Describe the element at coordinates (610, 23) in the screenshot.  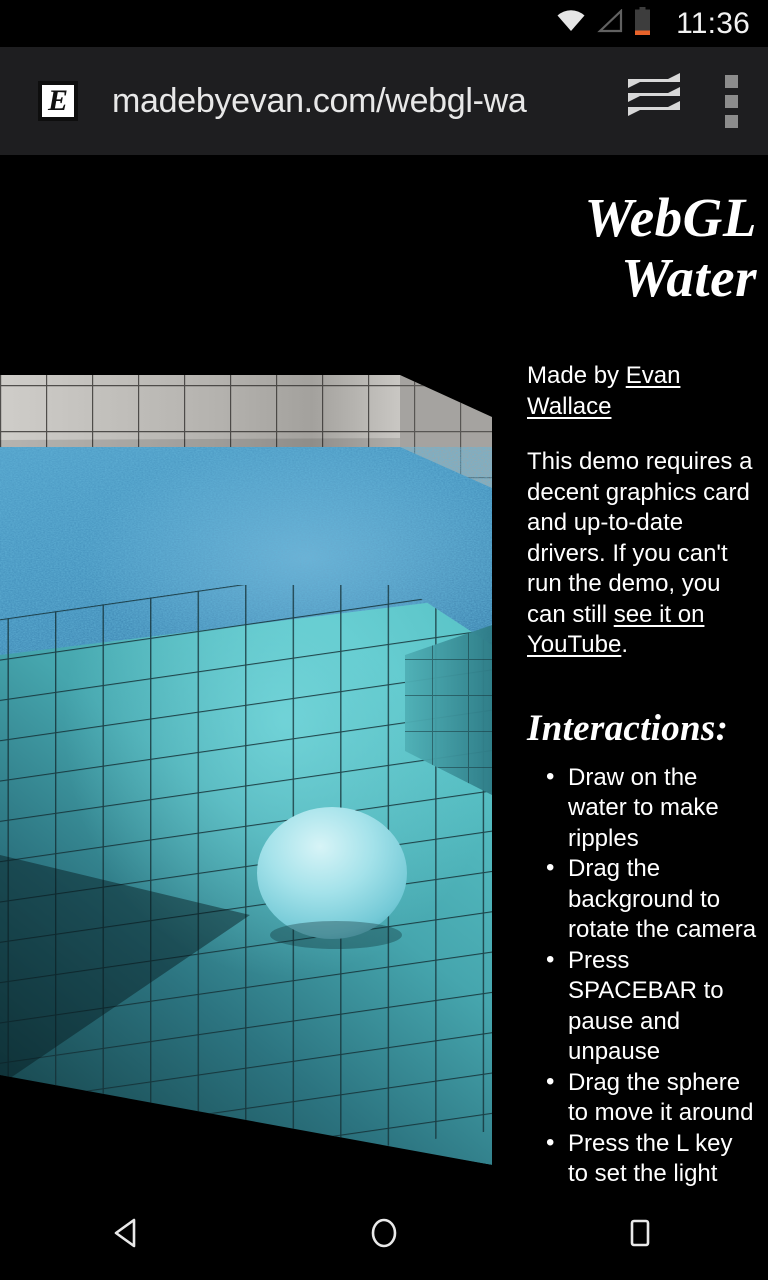
I see `cell-signal-icon` at that location.